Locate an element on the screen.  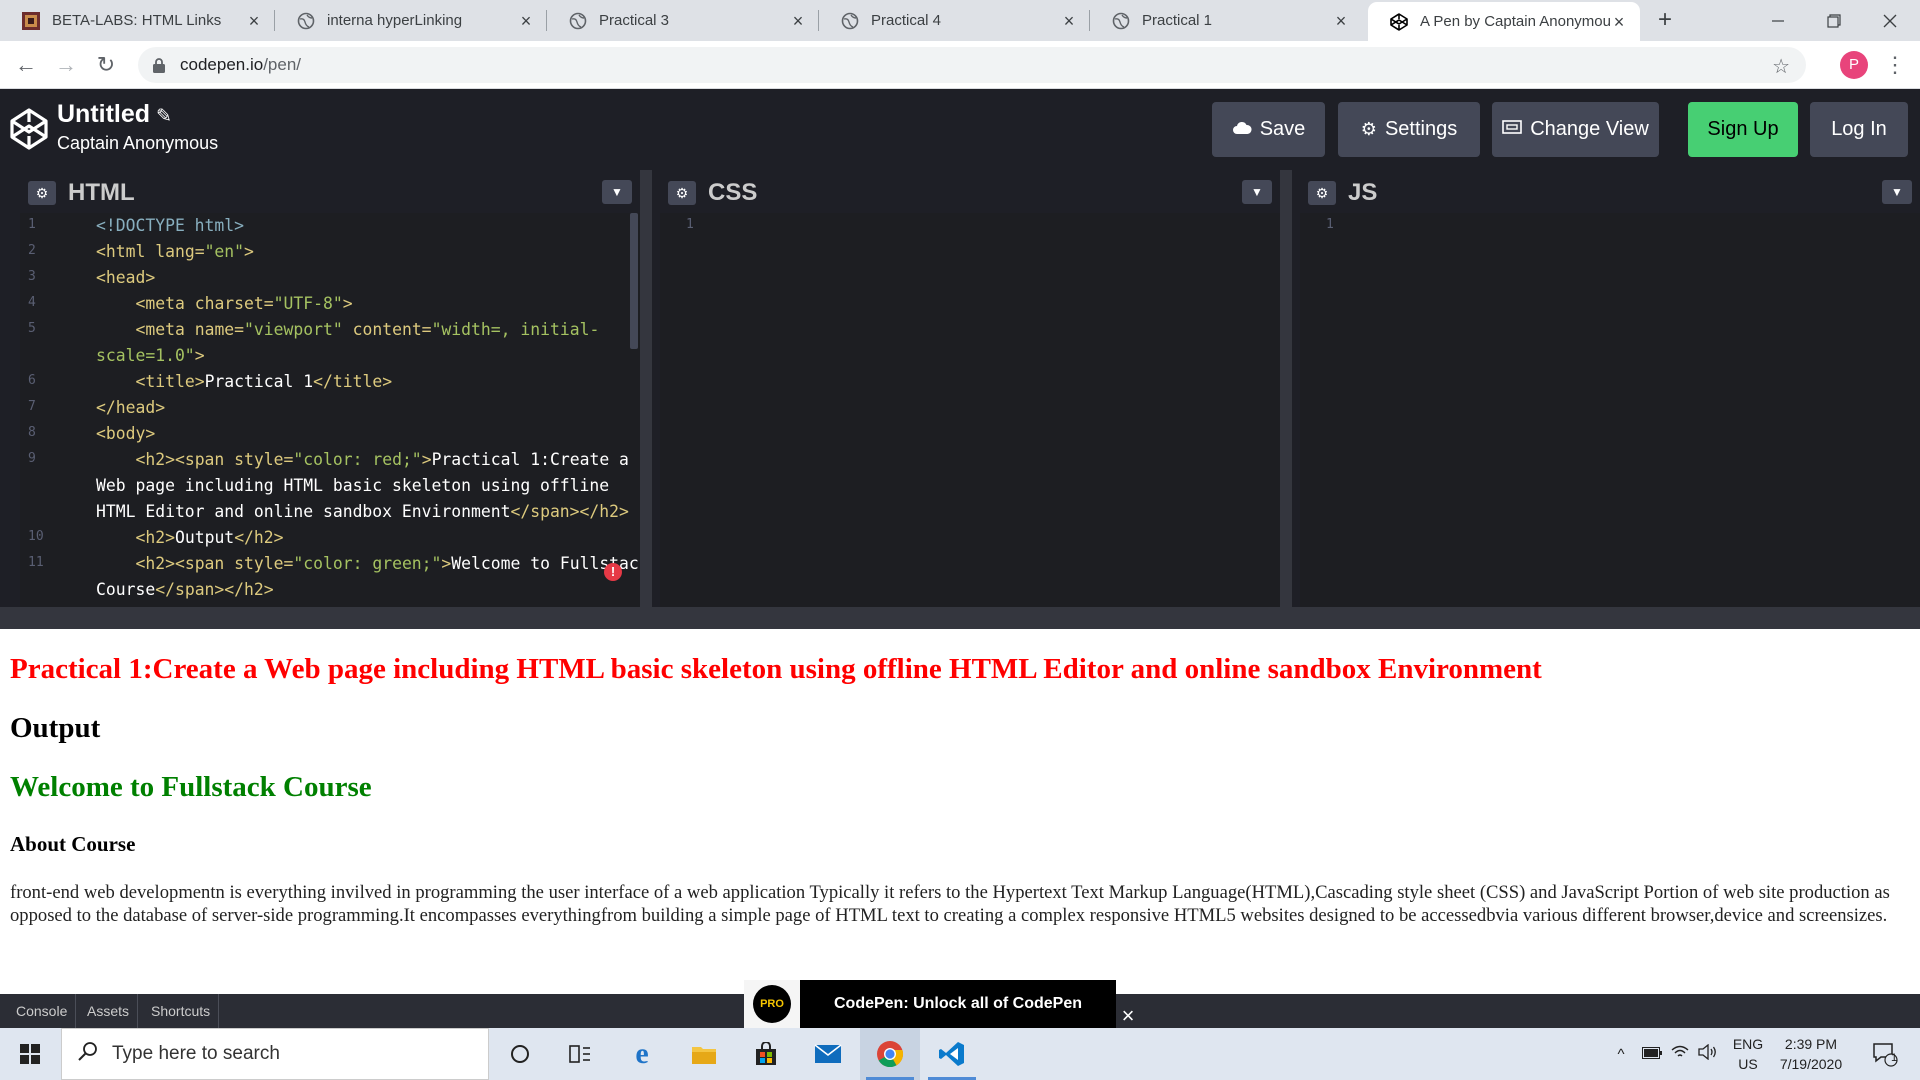
taskbar-search-input: Type here to search is located at coordinates (275, 1054).